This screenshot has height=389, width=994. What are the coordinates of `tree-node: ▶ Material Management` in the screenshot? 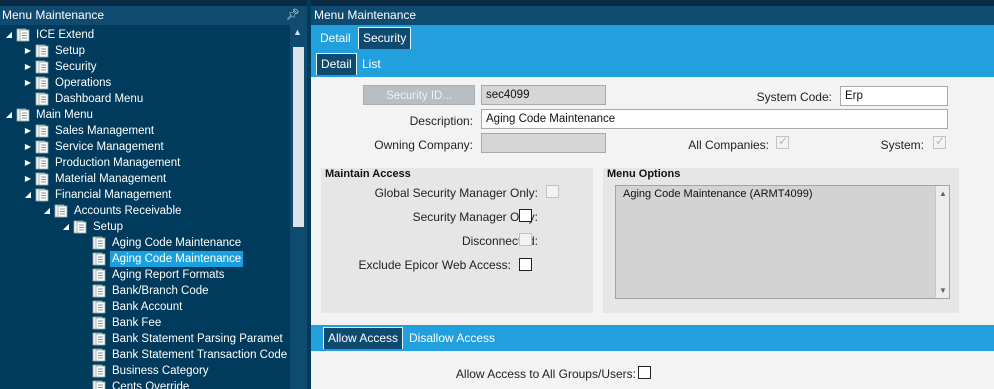 It's located at (145, 179).